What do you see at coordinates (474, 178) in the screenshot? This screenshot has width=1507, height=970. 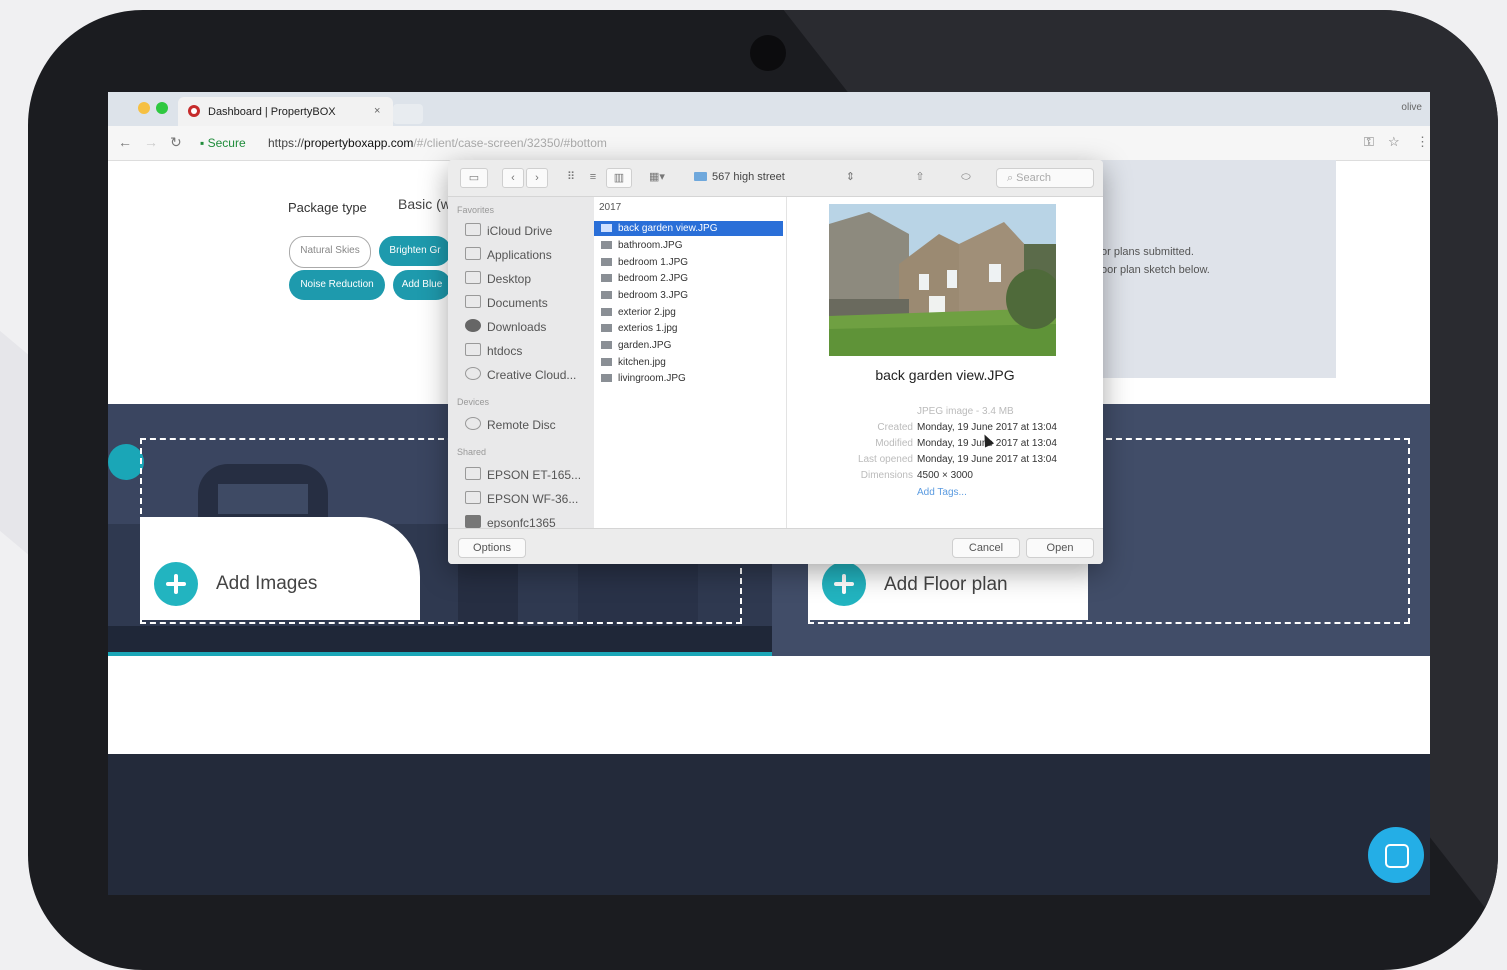 I see `sidebar-toggle-icon: ▭` at bounding box center [474, 178].